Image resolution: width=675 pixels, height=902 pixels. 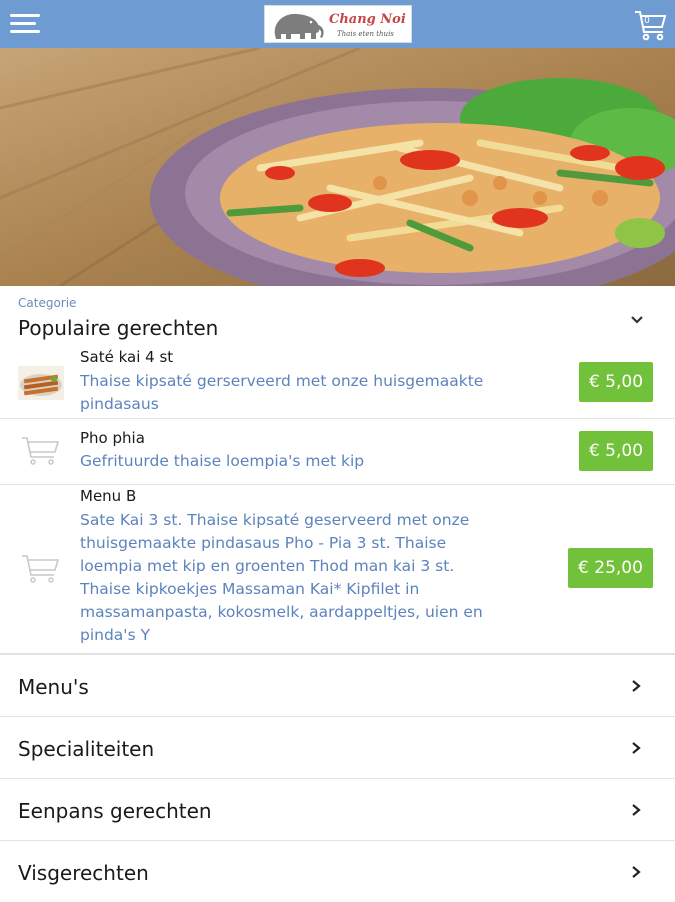 I want to click on logo: Chang Noi Thais eten thuis, so click(x=338, y=24).